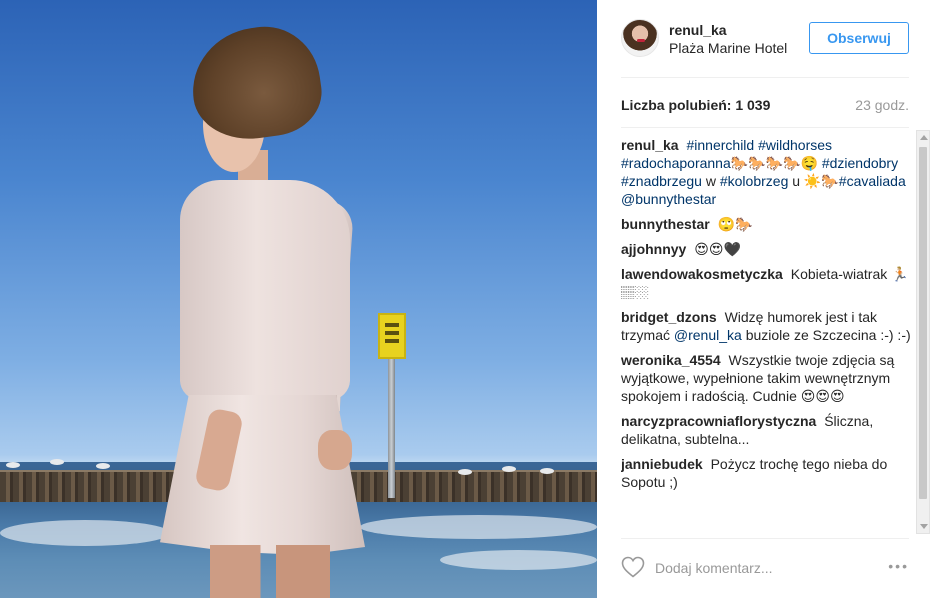  What do you see at coordinates (924, 526) in the screenshot?
I see `scroll-down-arrow-icon` at bounding box center [924, 526].